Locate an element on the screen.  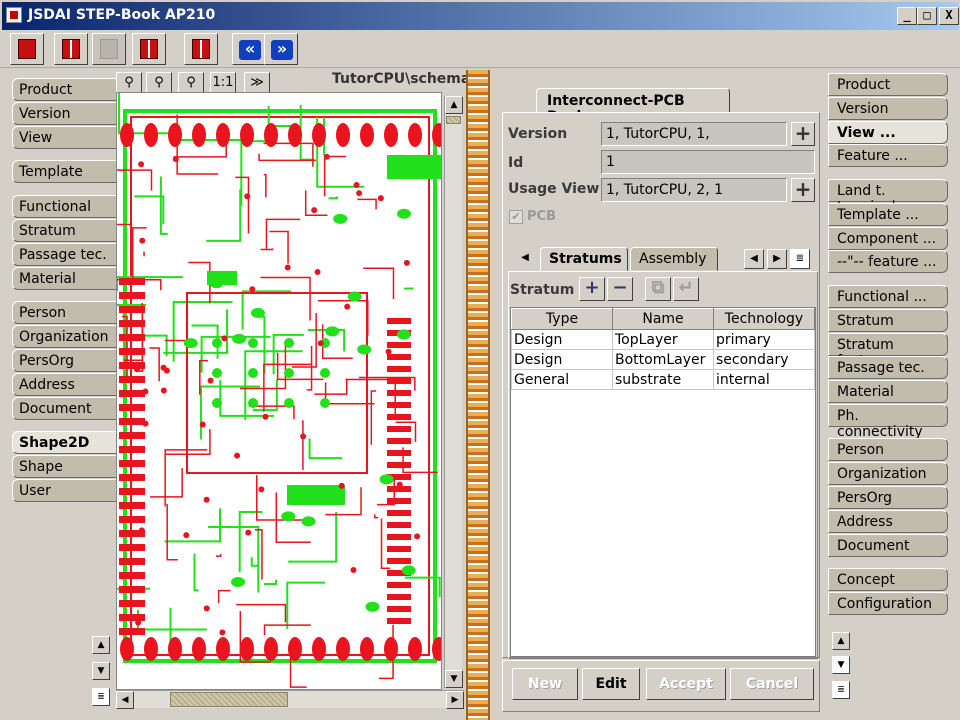
version-field: 1, TutorCPU, 1, is located at coordinates (694, 134).